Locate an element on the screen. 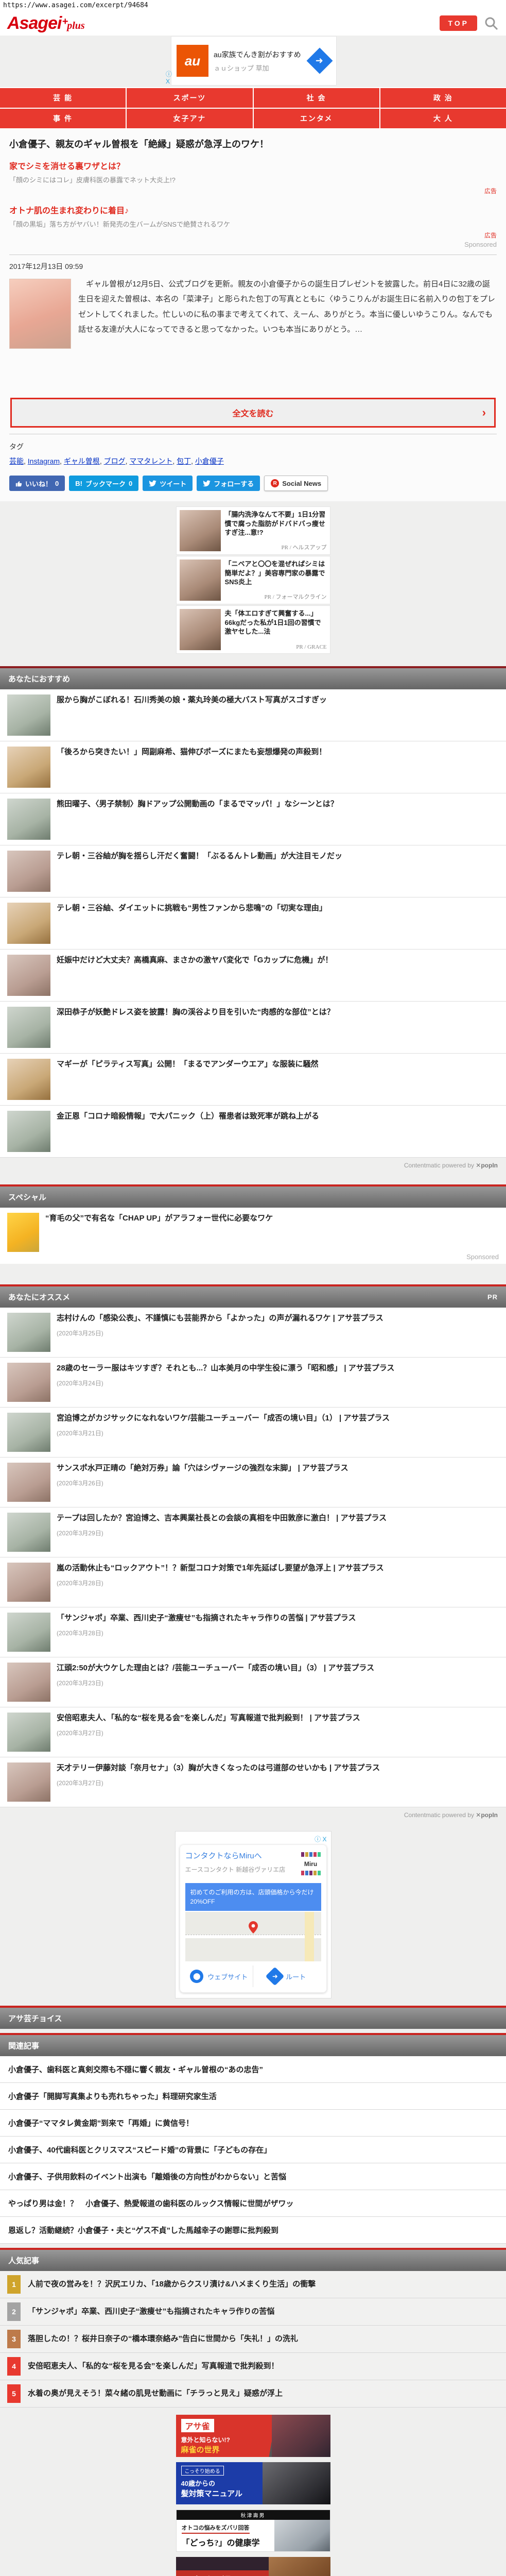 The image size is (506, 2576). like-button: いいね！ 0 is located at coordinates (37, 484).